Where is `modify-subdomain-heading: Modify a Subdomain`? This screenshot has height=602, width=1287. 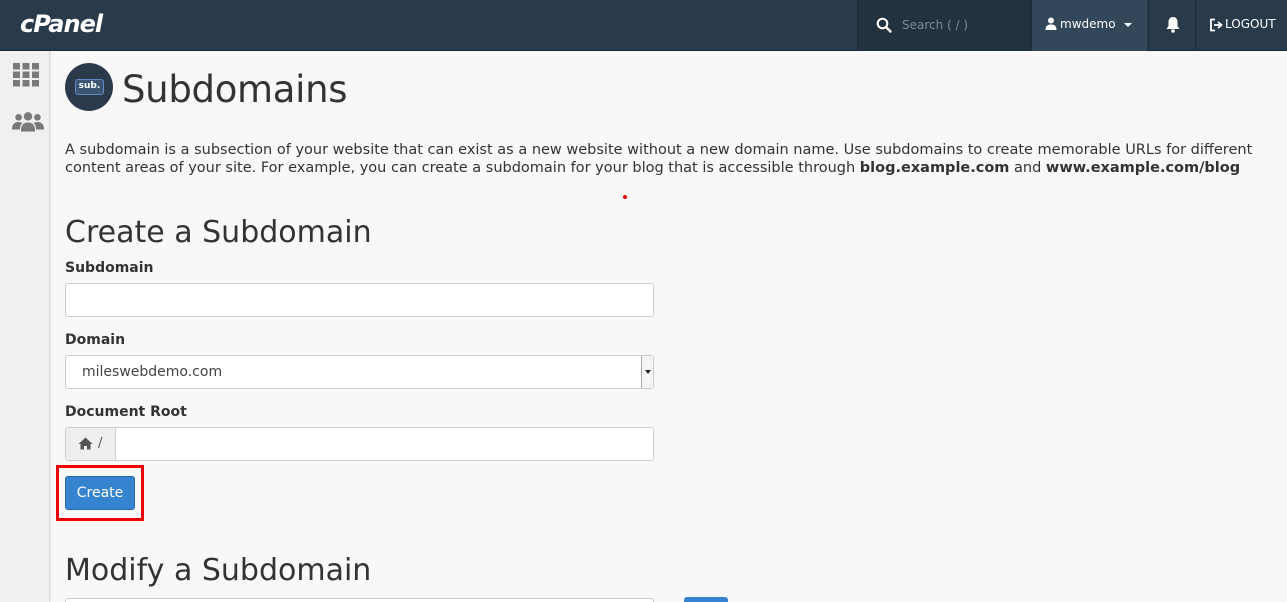 modify-subdomain-heading: Modify a Subdomain is located at coordinates (218, 570).